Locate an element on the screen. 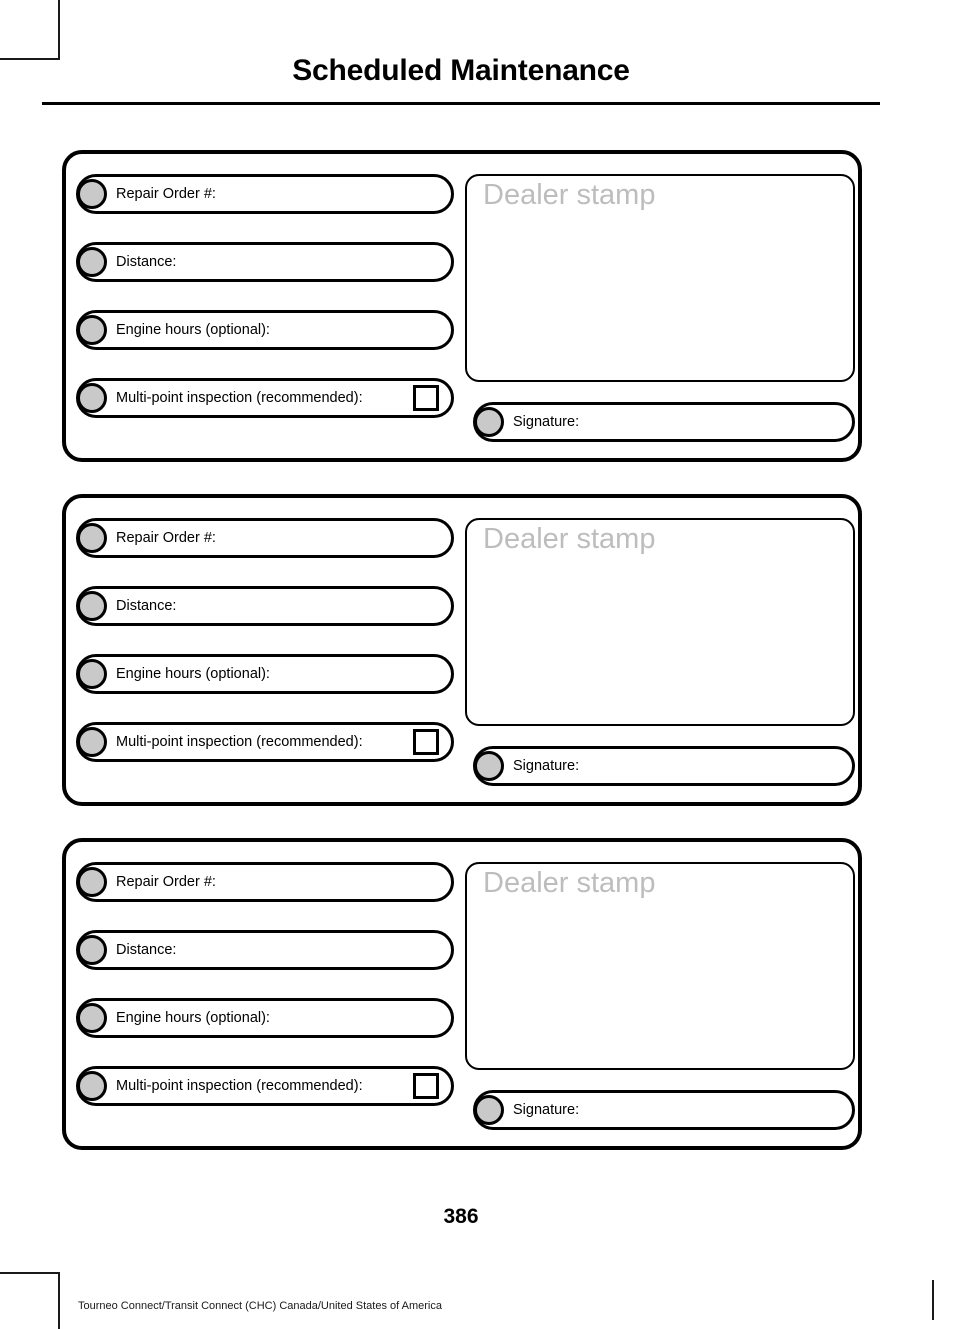  crop-mark-top-left-vertical is located at coordinates (59, 30).